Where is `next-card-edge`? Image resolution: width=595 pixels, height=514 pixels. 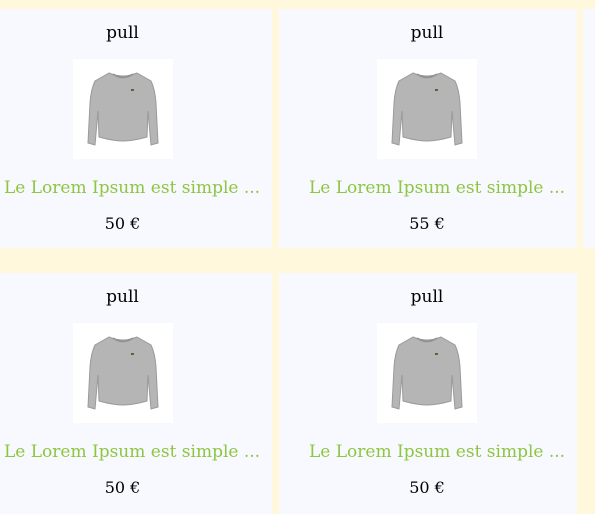 next-card-edge is located at coordinates (589, 128).